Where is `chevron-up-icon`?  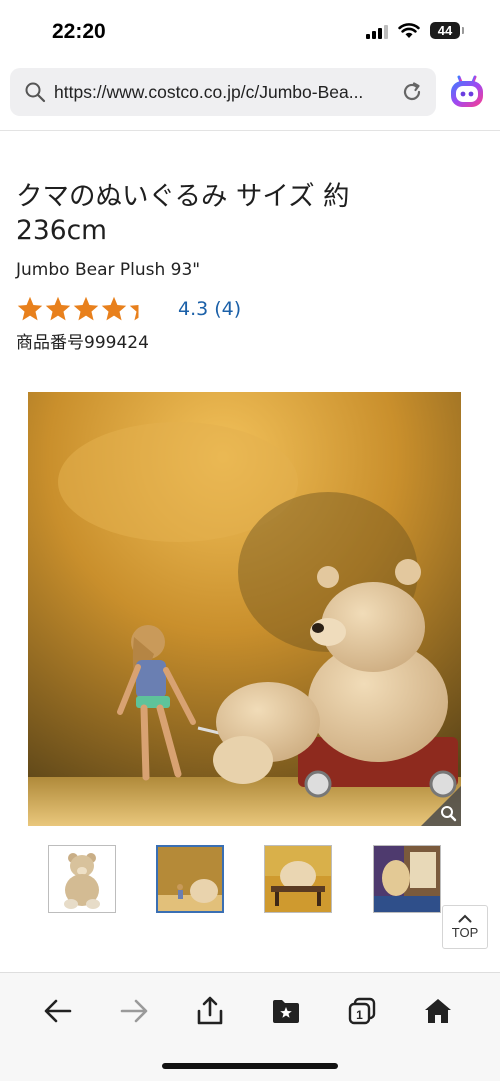
chevron-up-icon is located at coordinates (465, 918).